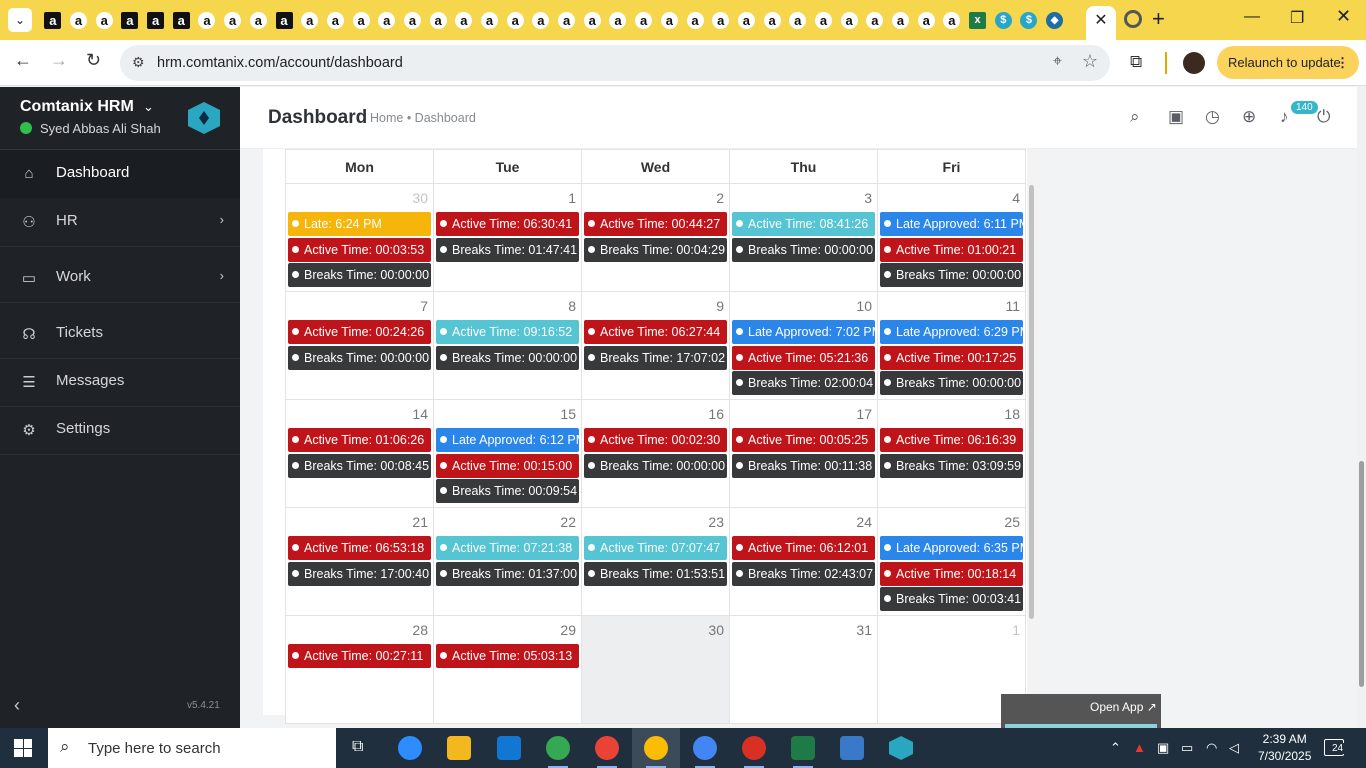  I want to click on chrome-icon, so click(1133, 19).